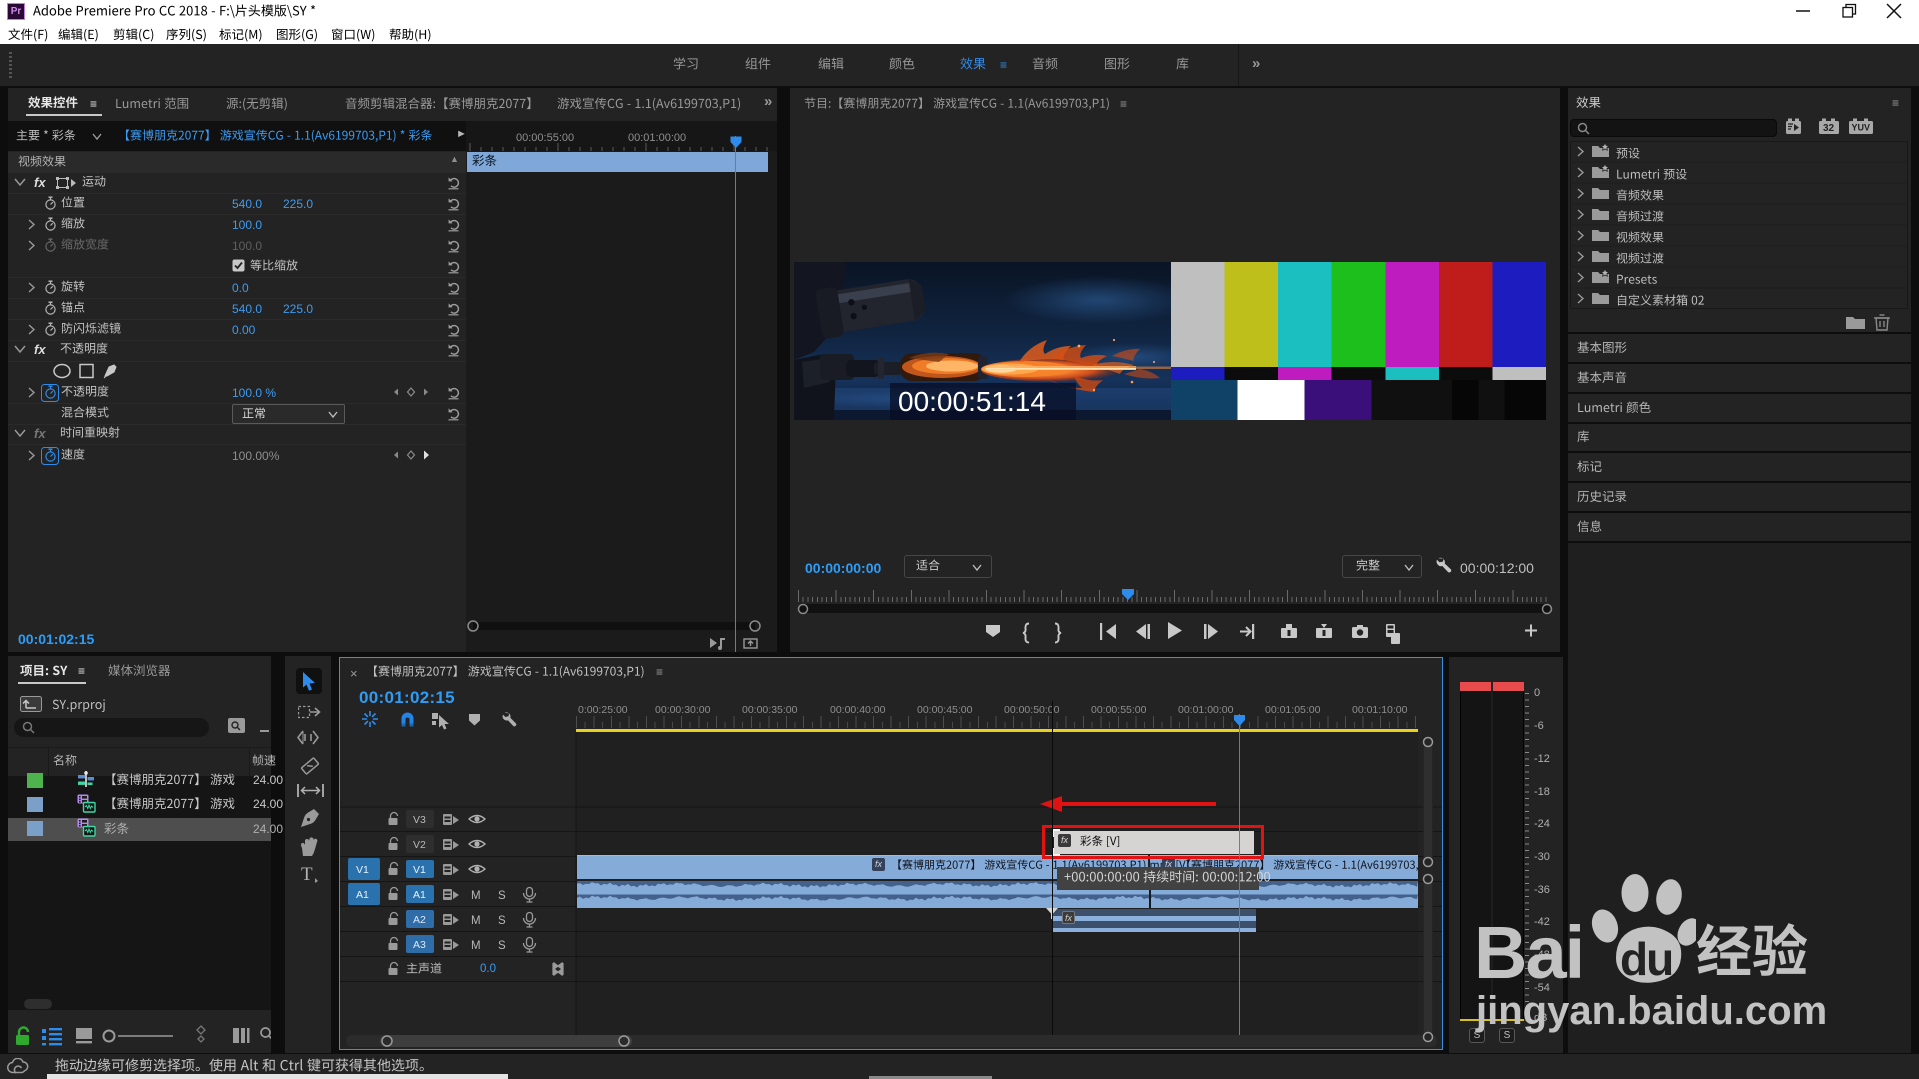 Image resolution: width=1919 pixels, height=1079 pixels. I want to click on svg-text: du, so click(1646, 959).